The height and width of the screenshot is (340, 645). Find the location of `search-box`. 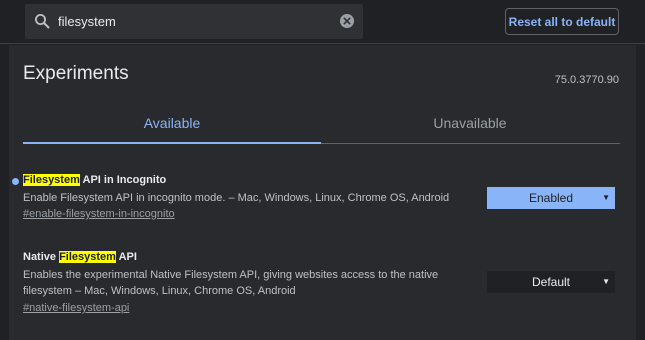

search-box is located at coordinates (194, 21).